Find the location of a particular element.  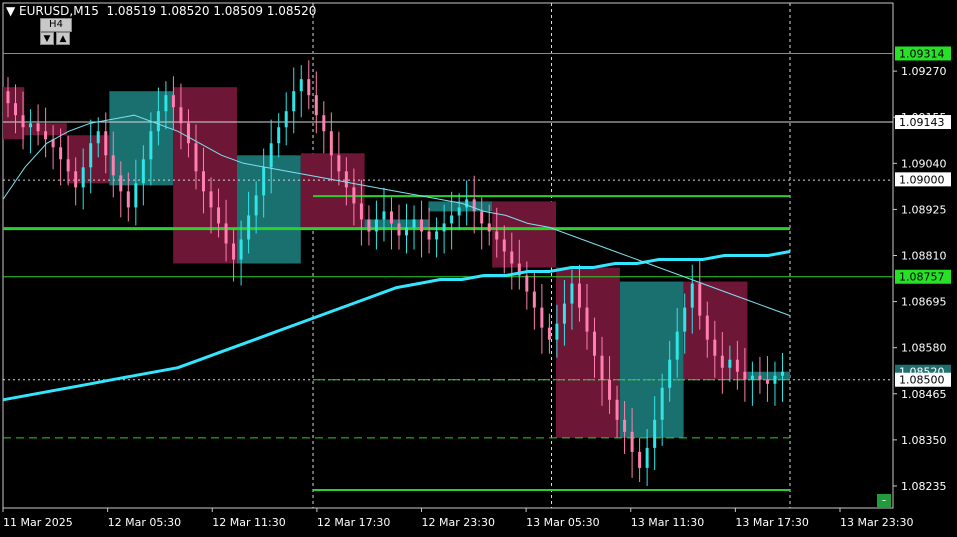

timeframe-arrows: ▼ ▲ is located at coordinates (55, 38).